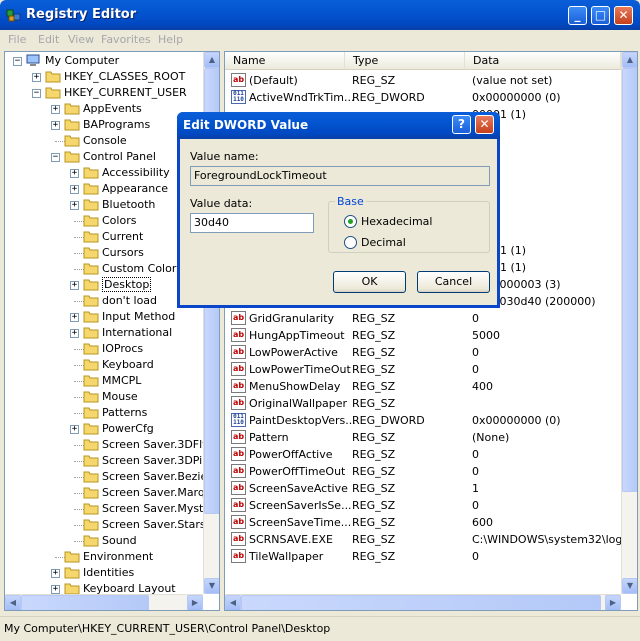 The height and width of the screenshot is (641, 640). Describe the element at coordinates (430, 471) in the screenshot. I see `value-row: ab PowerOffTimeOut REG_SZ 0` at that location.